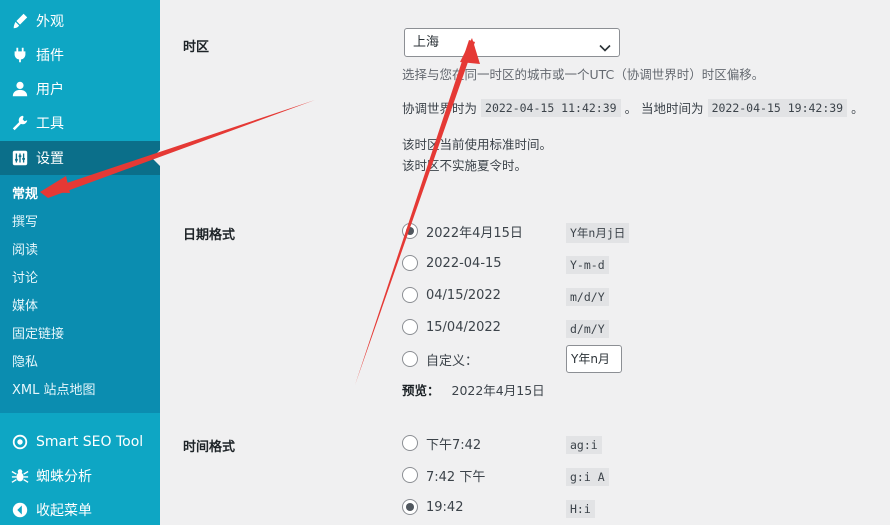 This screenshot has width=890, height=525. What do you see at coordinates (25, 251) in the screenshot?
I see `submenu-reading: 阅读` at bounding box center [25, 251].